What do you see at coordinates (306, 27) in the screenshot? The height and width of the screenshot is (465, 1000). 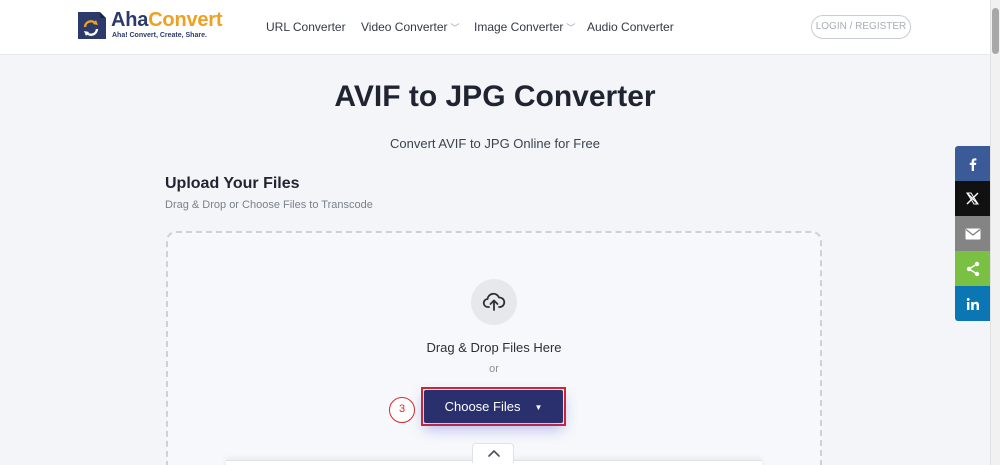 I see `nav-url-converter: URL Converter` at bounding box center [306, 27].